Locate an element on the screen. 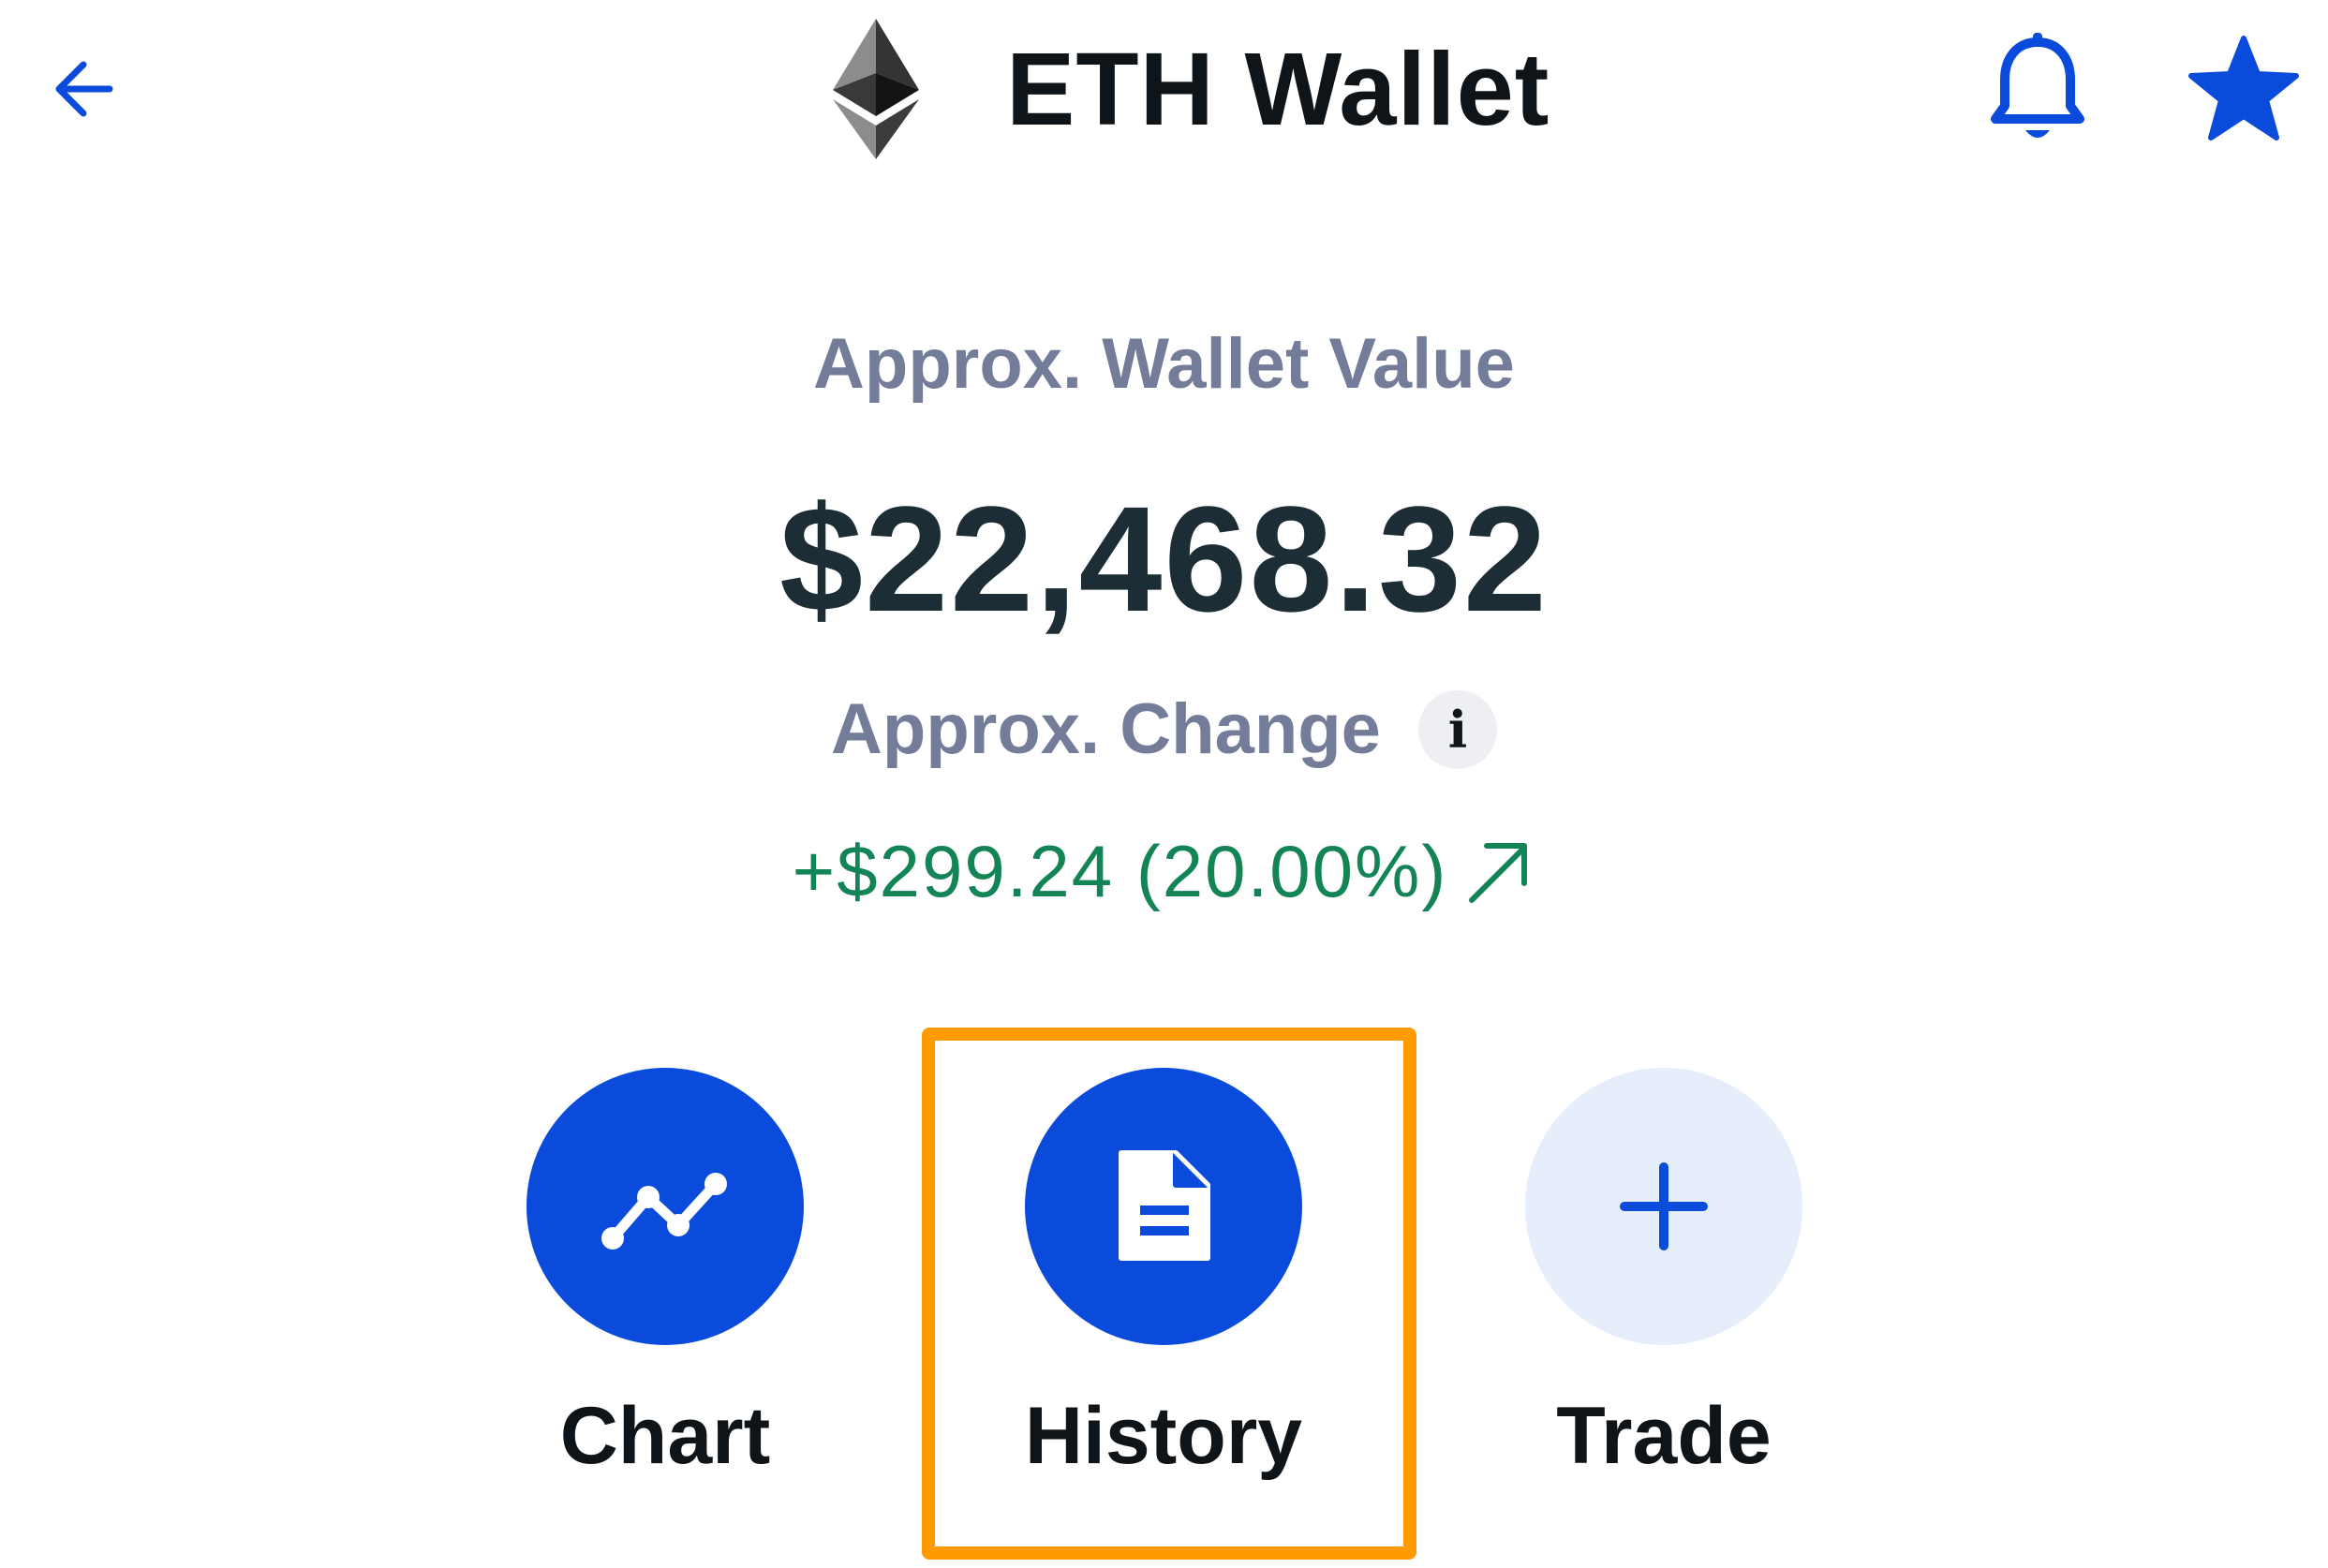  info-icon: i is located at coordinates (1457, 729).